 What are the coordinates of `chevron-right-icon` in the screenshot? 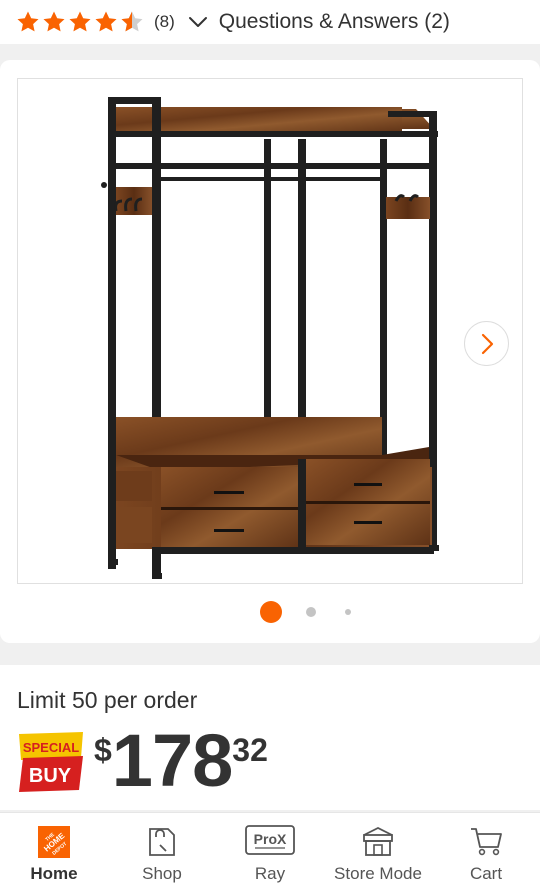 It's located at (487, 343).